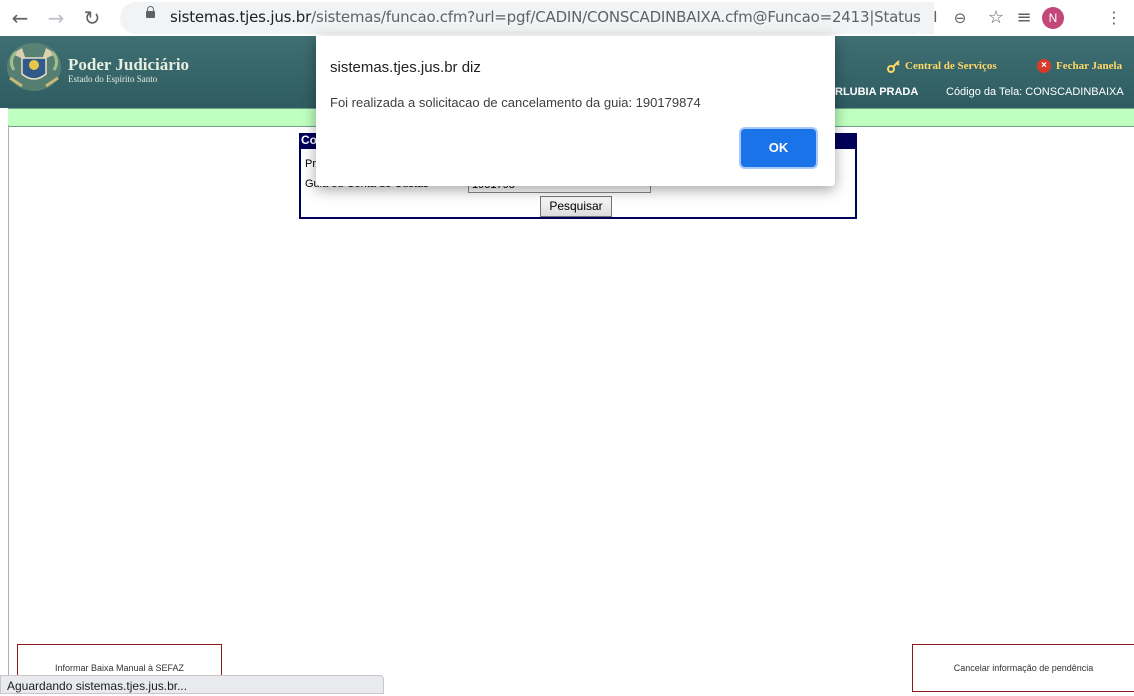  Describe the element at coordinates (1089, 66) in the screenshot. I see `fechar-janela-link: Fechar Janela` at that location.